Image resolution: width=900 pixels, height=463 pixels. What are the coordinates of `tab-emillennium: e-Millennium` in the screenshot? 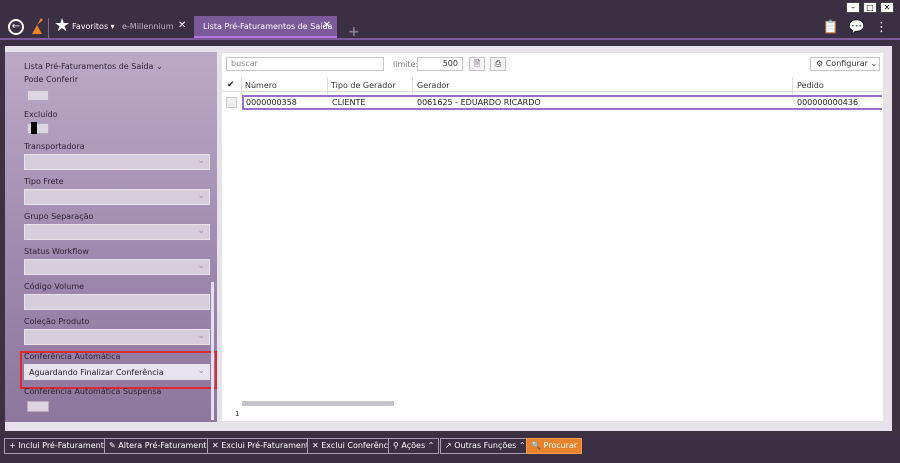 It's located at (148, 26).